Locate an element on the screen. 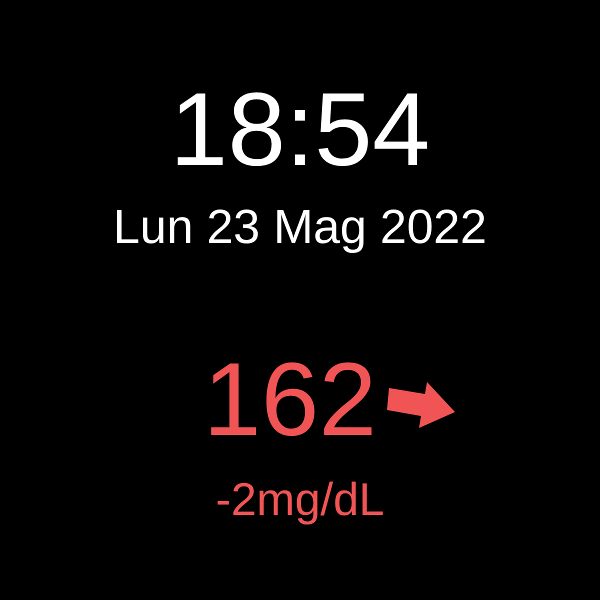 The image size is (600, 600). glucose-value: 162 is located at coordinates (290, 400).